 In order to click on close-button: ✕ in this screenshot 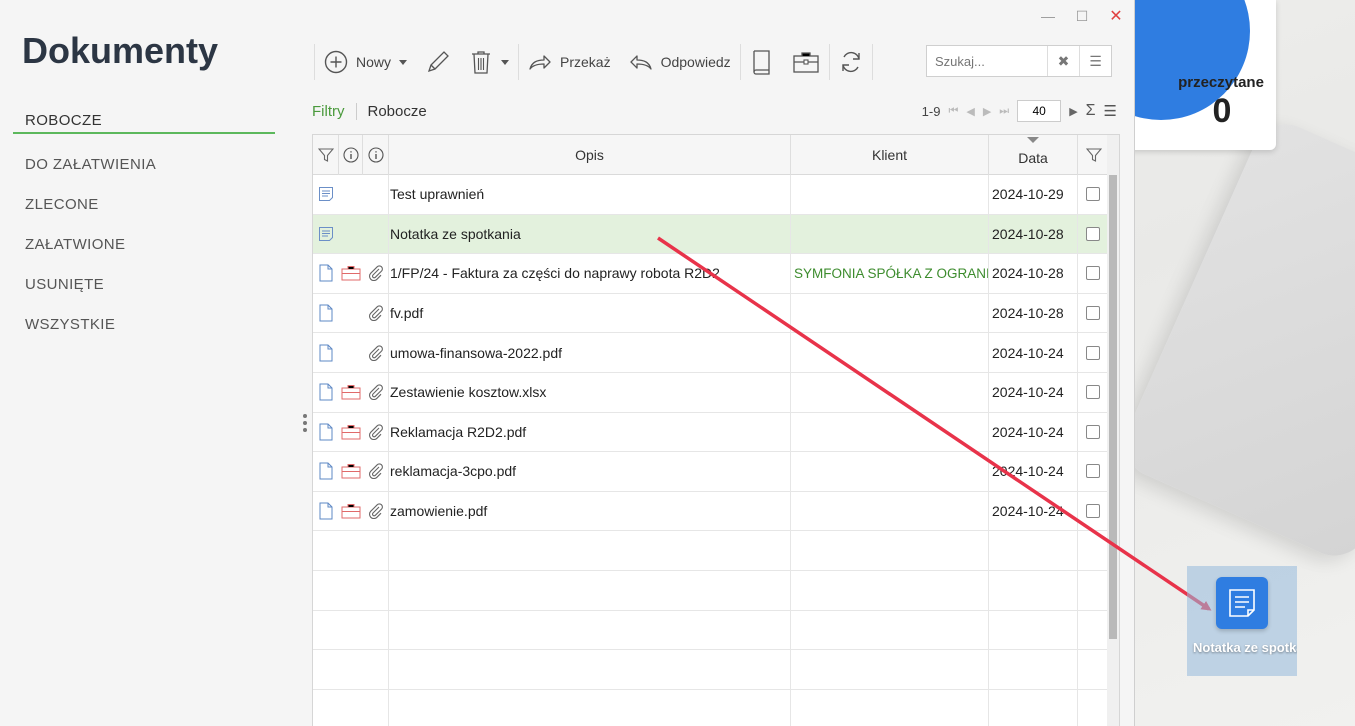, I will do `click(1116, 16)`.